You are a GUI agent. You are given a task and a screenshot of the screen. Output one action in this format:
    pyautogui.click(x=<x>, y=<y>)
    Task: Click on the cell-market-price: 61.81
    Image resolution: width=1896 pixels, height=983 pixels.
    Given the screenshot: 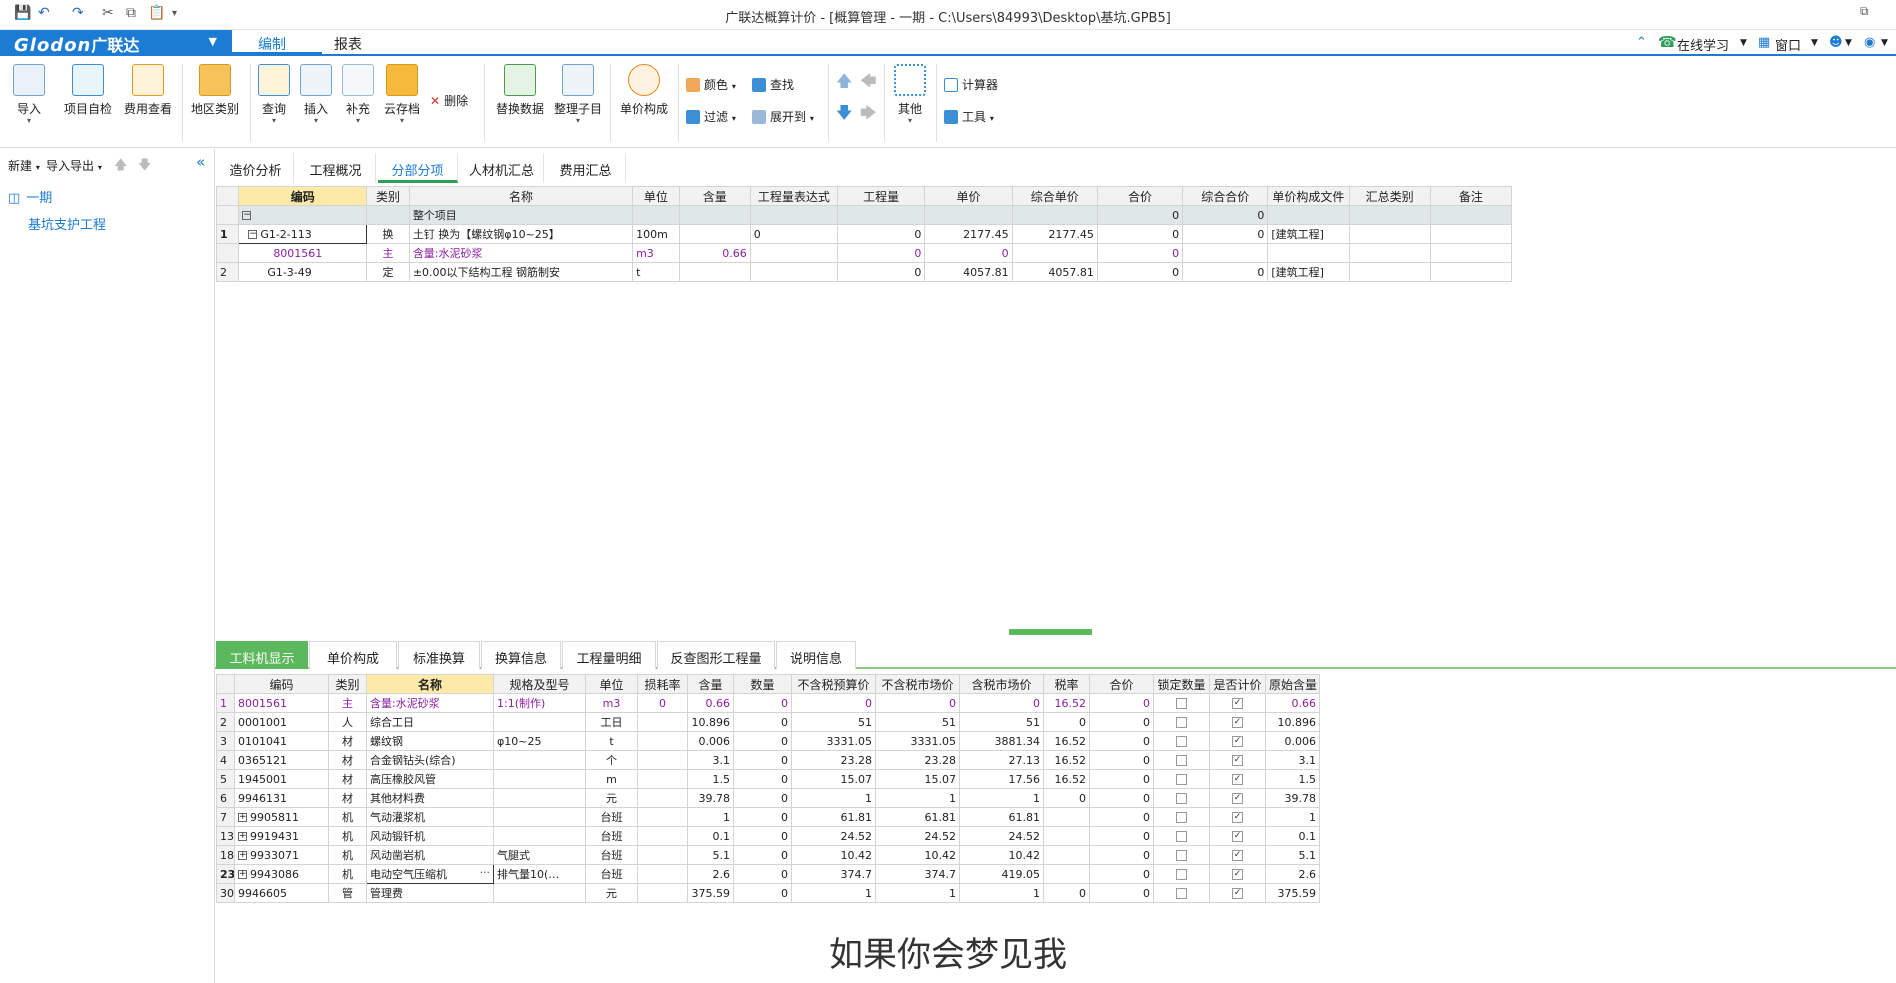 What is the action you would take?
    pyautogui.click(x=917, y=817)
    